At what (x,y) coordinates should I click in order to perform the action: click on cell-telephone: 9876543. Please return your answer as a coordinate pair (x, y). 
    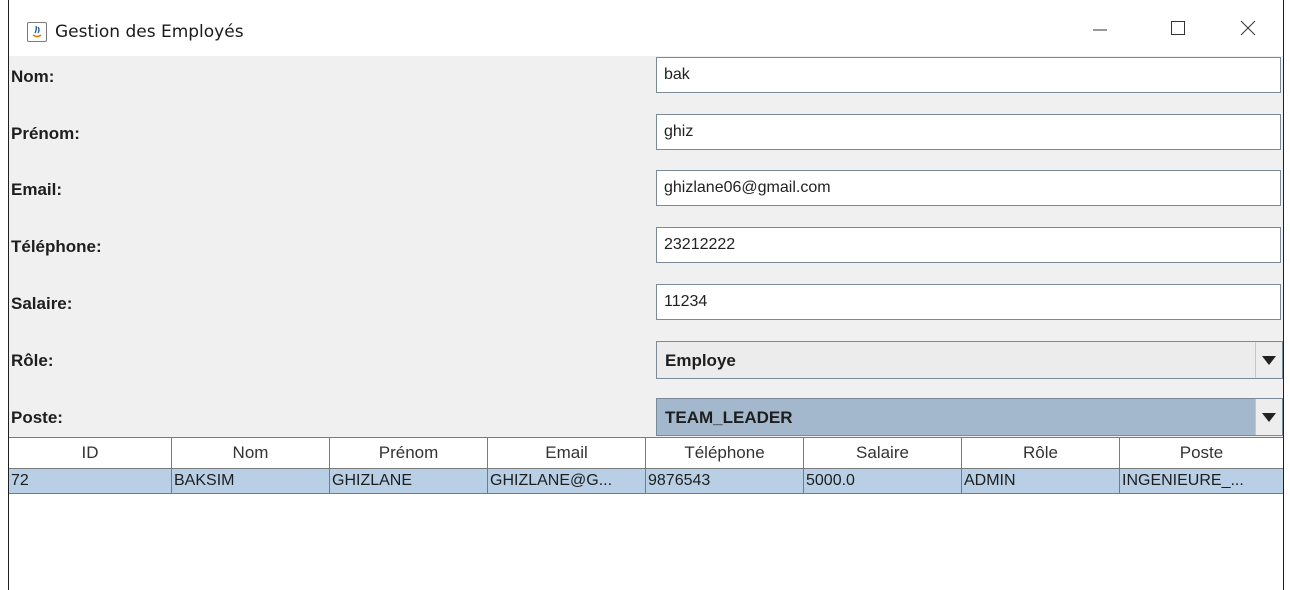
    Looking at the image, I should click on (725, 481).